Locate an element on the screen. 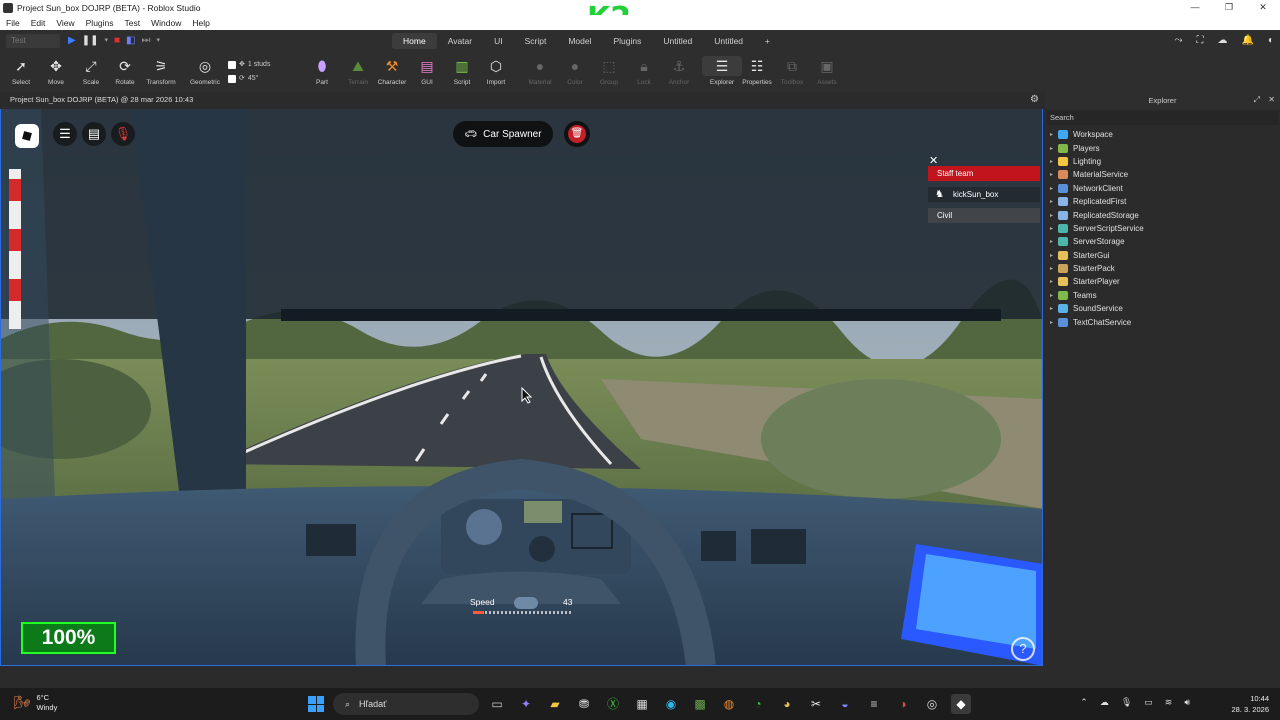 Image resolution: width=1280 pixels, height=720 pixels. popout-icon: ⤢ is located at coordinates (1257, 99).